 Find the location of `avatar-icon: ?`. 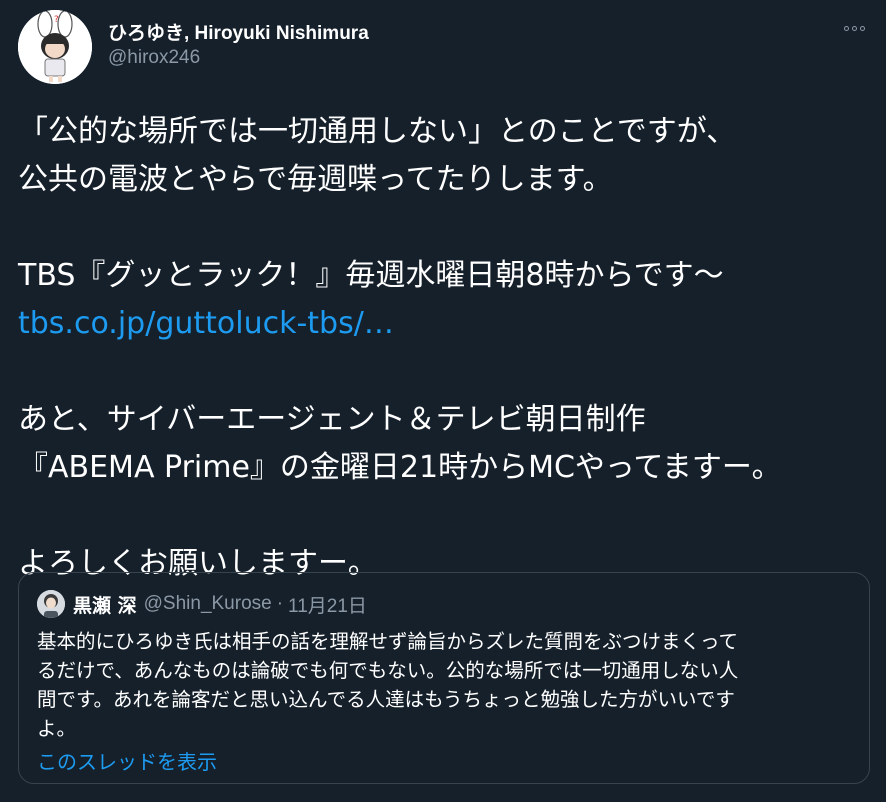

avatar-icon: ? is located at coordinates (55, 47).